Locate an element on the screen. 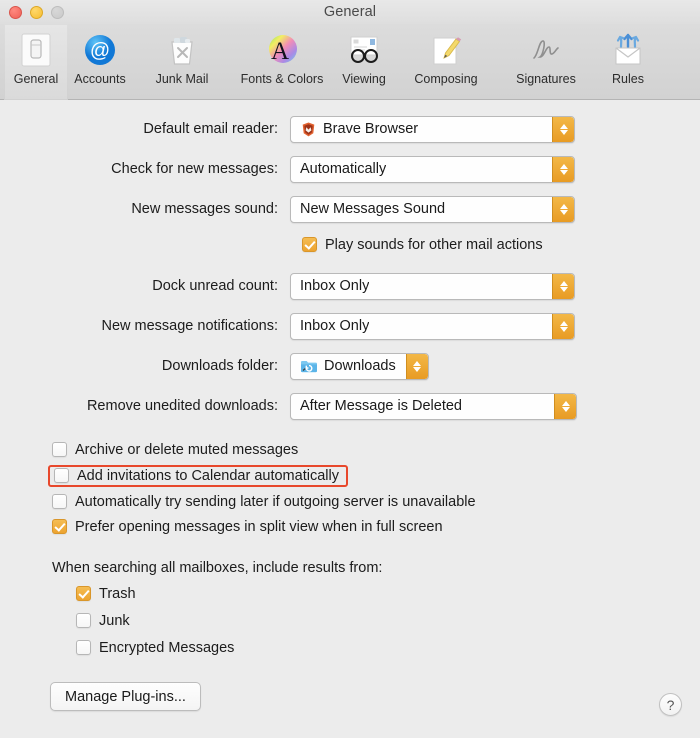  row-new-messages-sound: New messages sound: New Messages Sound is located at coordinates (350, 209).